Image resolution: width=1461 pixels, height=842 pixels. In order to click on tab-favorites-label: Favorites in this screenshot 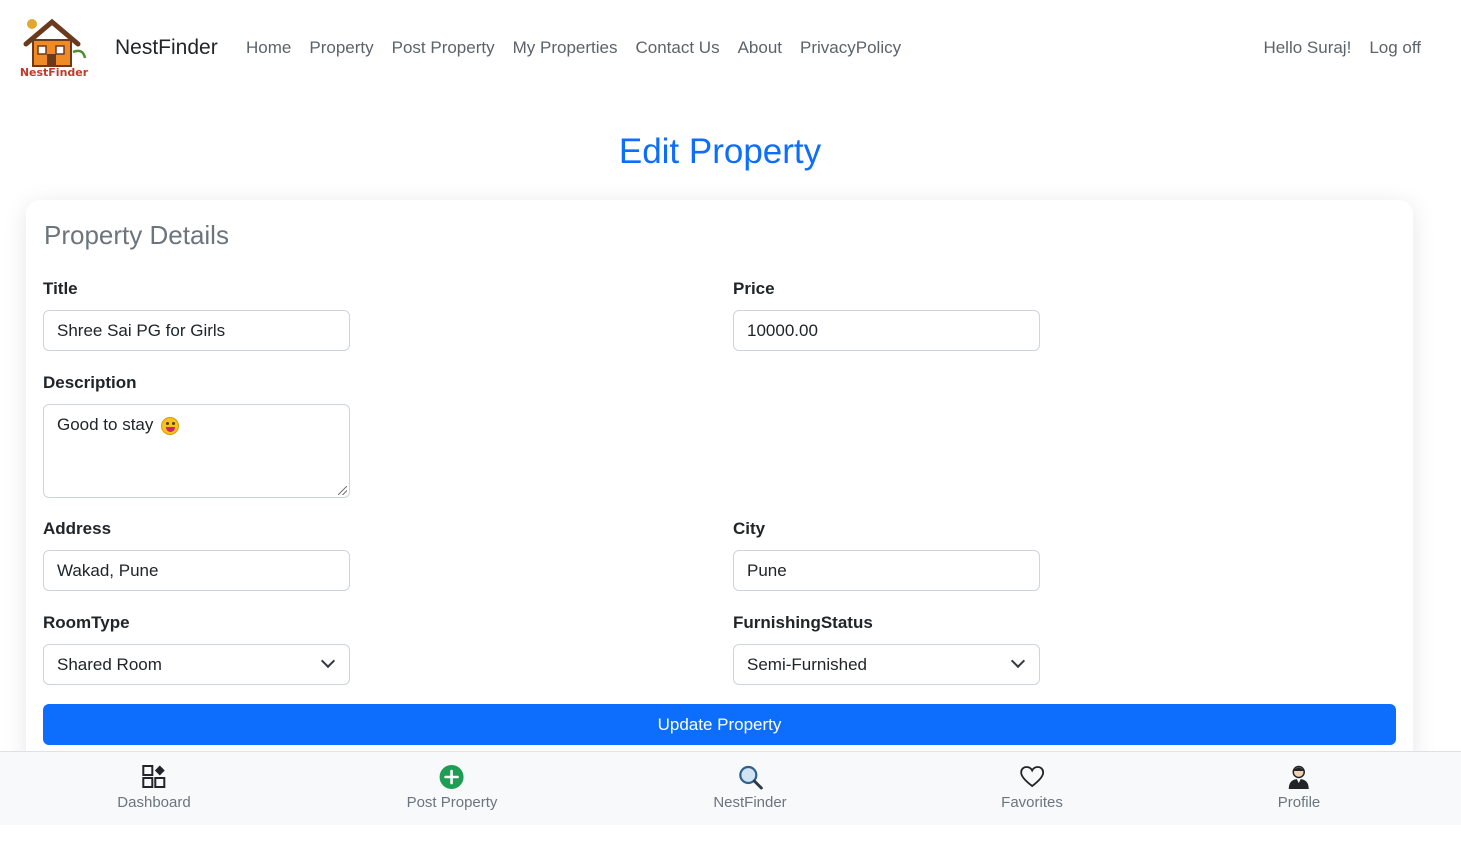, I will do `click(1032, 802)`.